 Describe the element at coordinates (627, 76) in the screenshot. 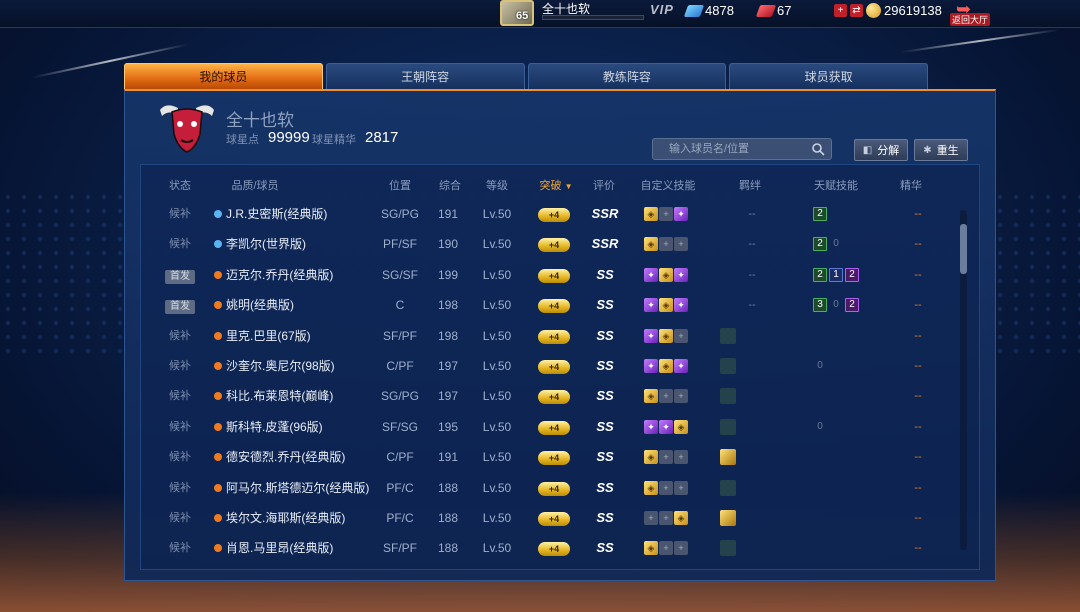

I see `tab-coach-lineup: 教练阵容` at that location.